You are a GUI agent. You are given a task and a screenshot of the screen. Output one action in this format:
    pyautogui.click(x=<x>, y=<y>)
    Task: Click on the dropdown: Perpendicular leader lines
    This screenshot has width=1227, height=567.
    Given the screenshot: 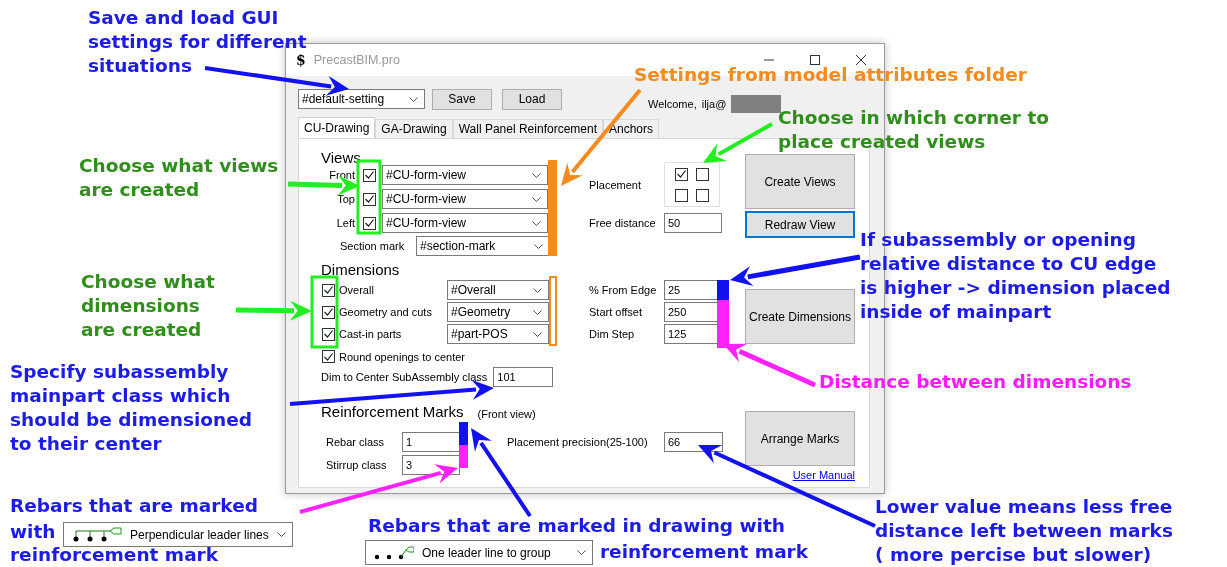 What is the action you would take?
    pyautogui.click(x=178, y=534)
    